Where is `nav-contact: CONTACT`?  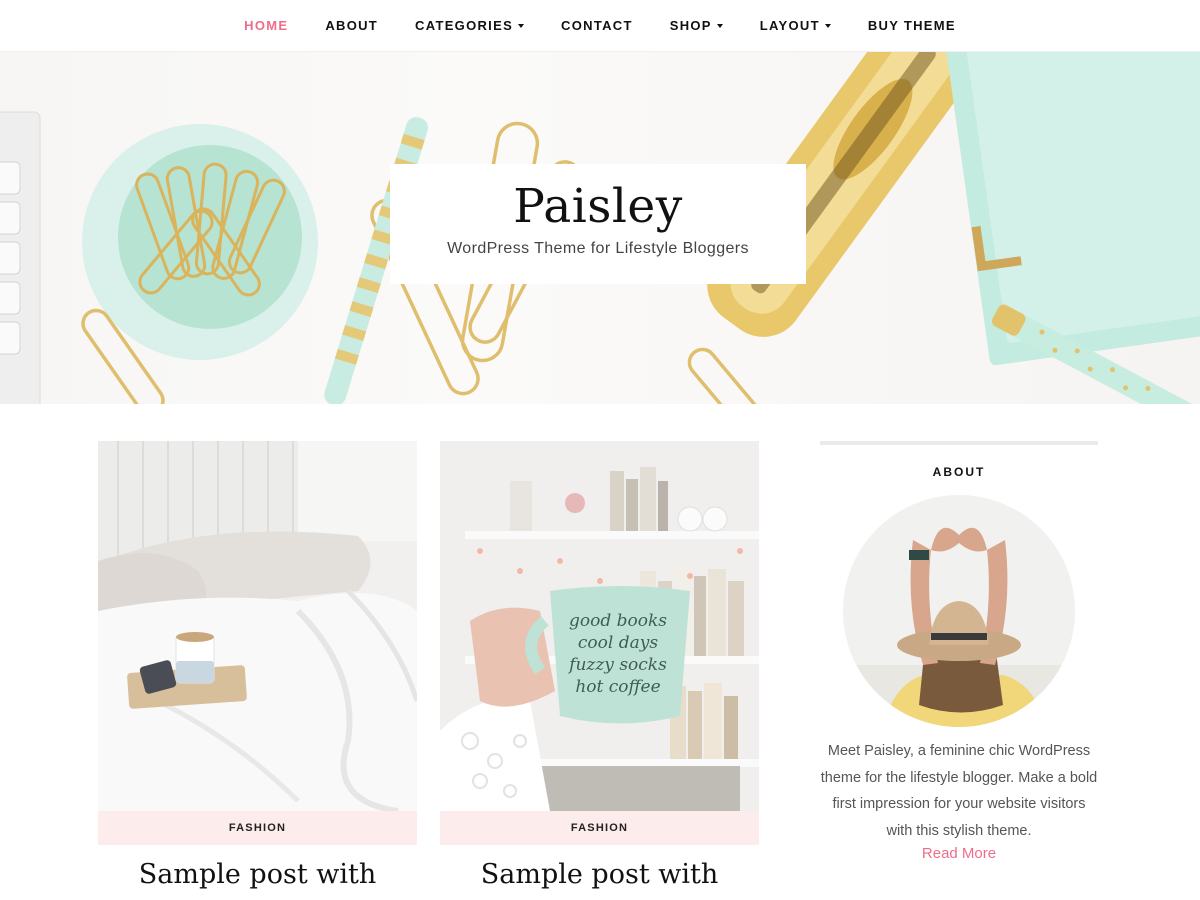 nav-contact: CONTACT is located at coordinates (597, 25).